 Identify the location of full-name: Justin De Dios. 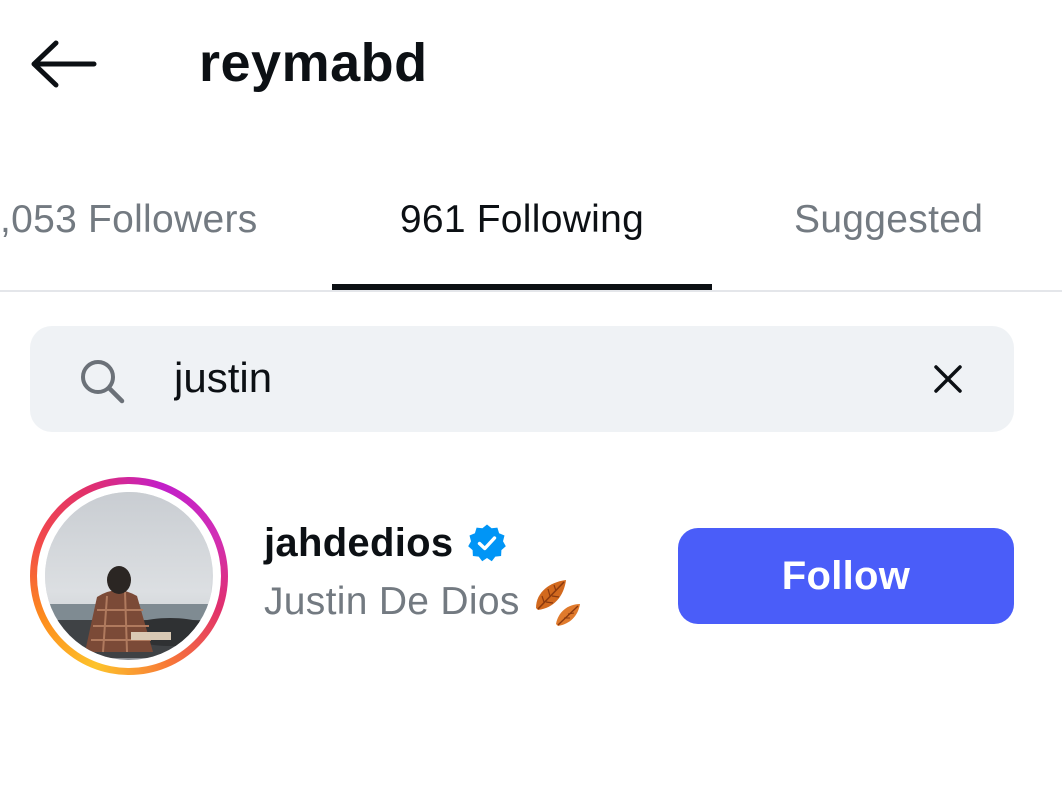
(392, 601).